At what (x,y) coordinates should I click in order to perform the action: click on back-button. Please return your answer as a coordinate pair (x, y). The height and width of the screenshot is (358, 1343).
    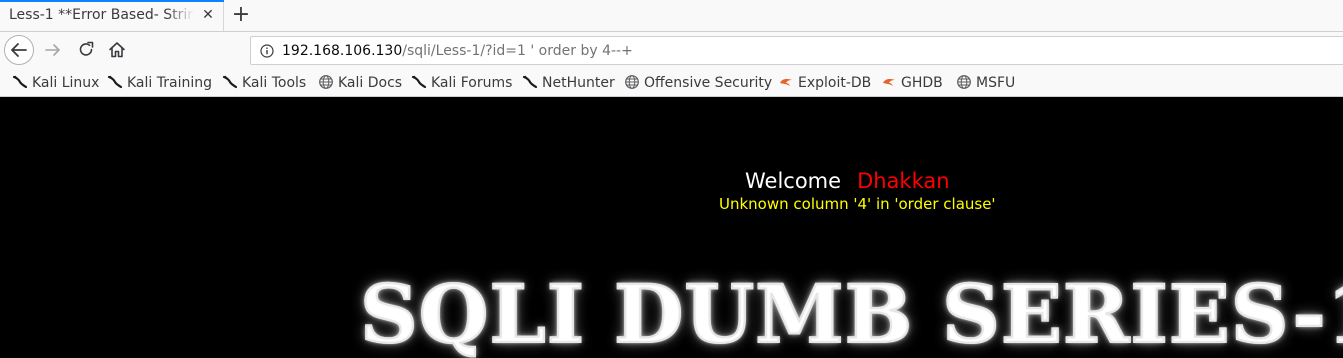
    Looking at the image, I should click on (19, 50).